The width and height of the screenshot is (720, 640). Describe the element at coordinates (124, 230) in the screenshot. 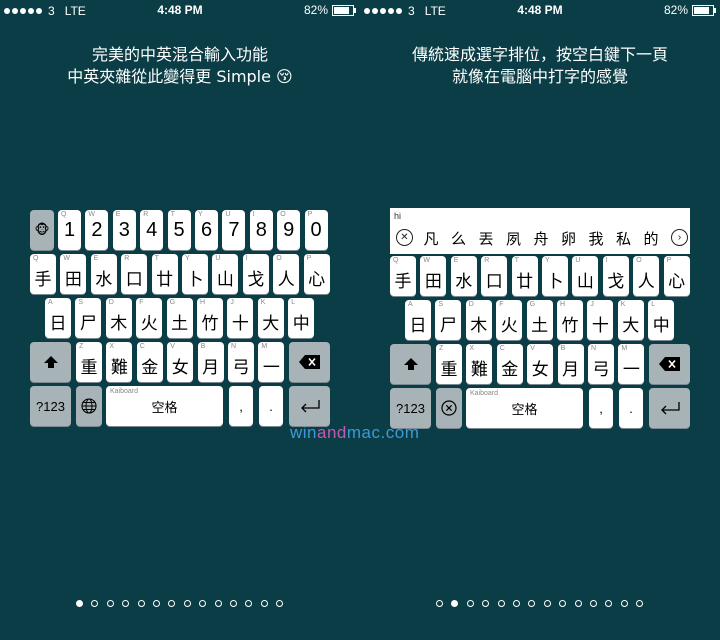

I see `number-key: E3` at that location.